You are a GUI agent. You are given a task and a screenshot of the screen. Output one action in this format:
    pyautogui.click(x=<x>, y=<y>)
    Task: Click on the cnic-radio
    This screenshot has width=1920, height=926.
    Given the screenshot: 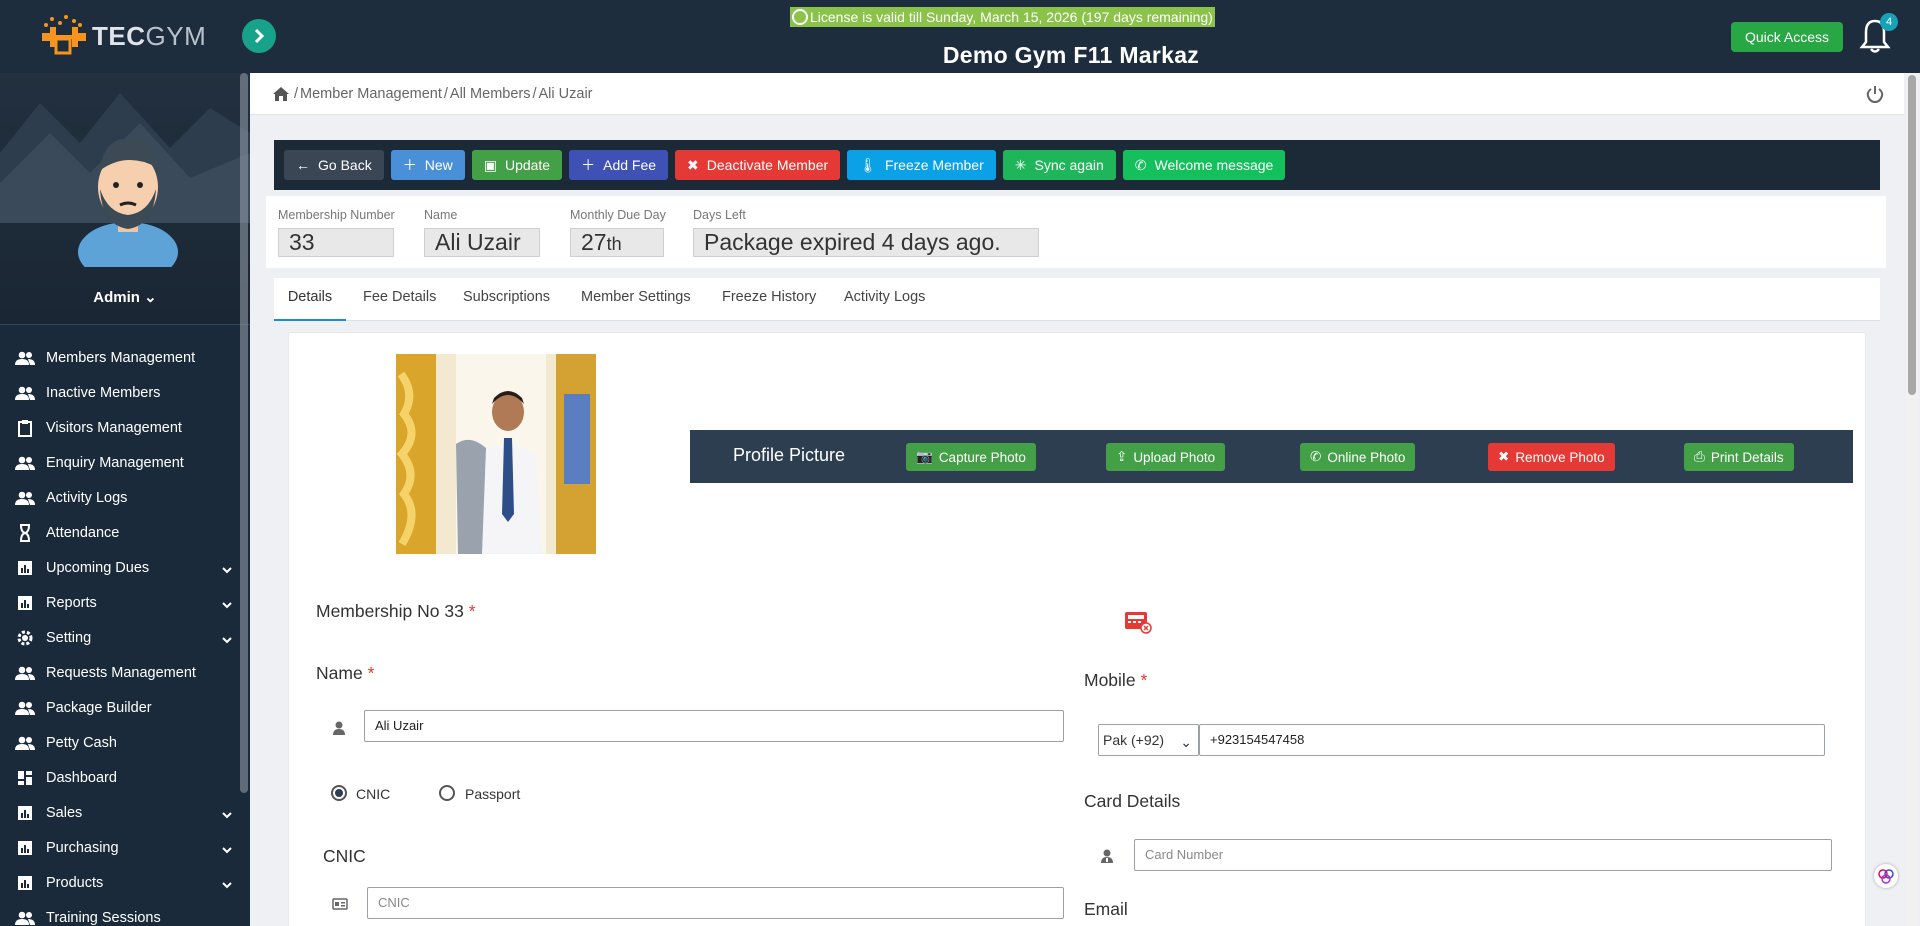 What is the action you would take?
    pyautogui.click(x=339, y=793)
    